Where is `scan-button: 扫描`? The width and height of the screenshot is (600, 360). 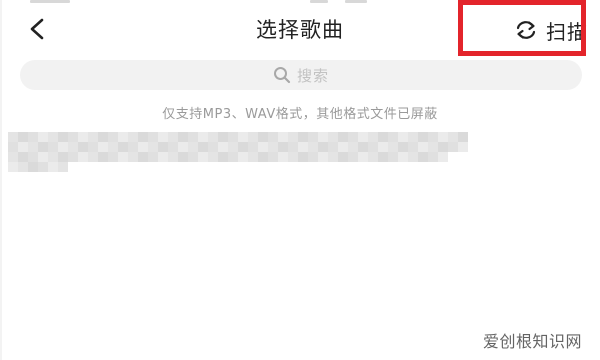 scan-button: 扫描 is located at coordinates (551, 30).